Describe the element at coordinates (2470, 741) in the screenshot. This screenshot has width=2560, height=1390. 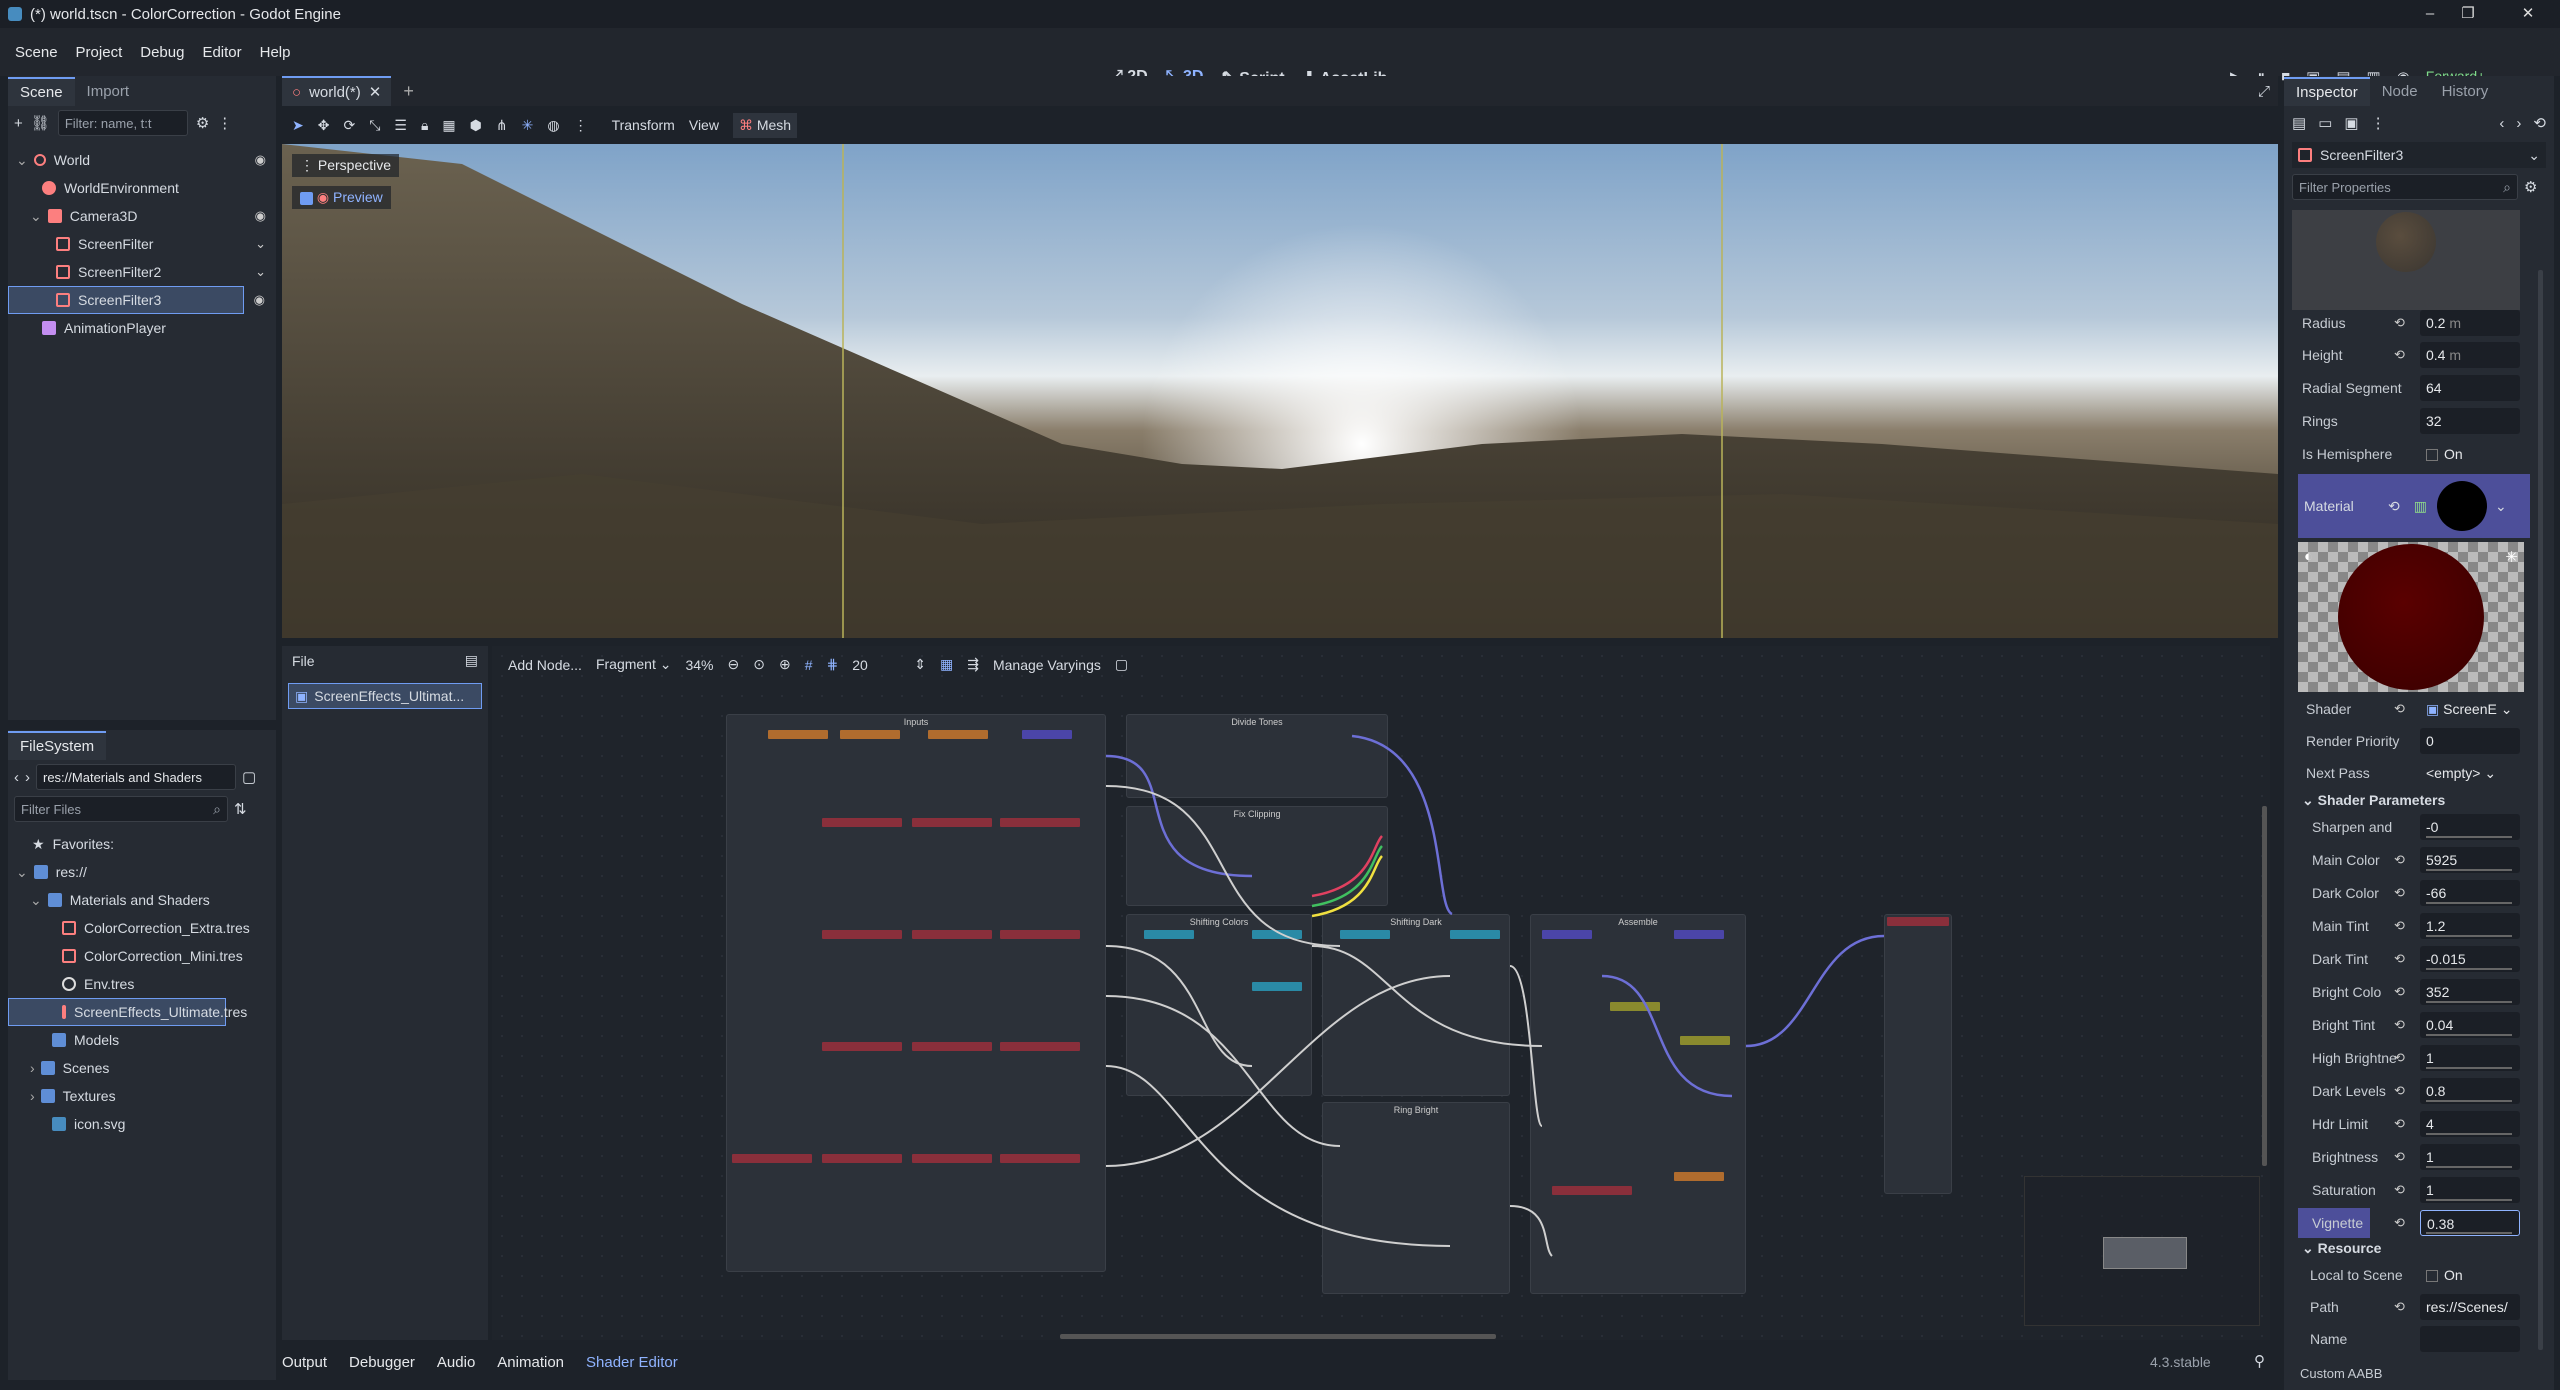
I see `prop-value: 0` at that location.